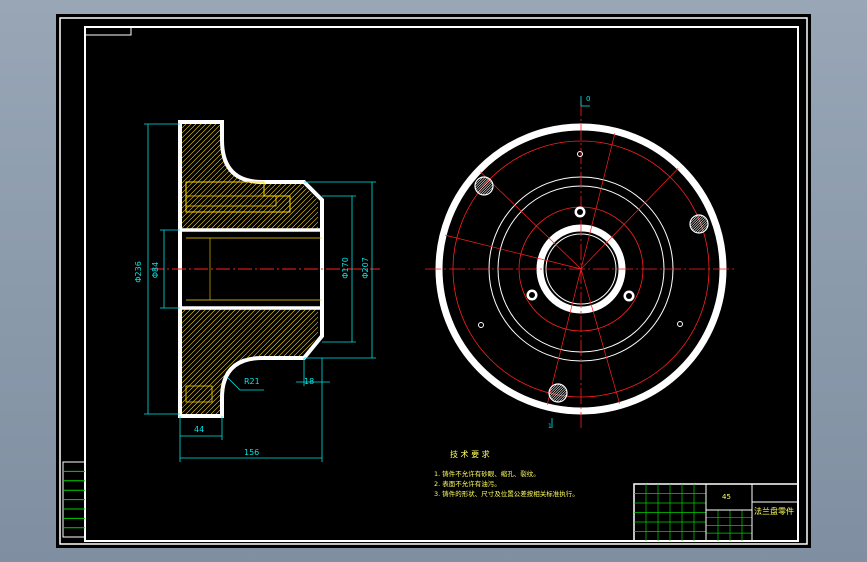 This screenshot has width=867, height=562. Describe the element at coordinates (470, 454) in the screenshot. I see `tech-req-title: 技 术 要 求` at that location.